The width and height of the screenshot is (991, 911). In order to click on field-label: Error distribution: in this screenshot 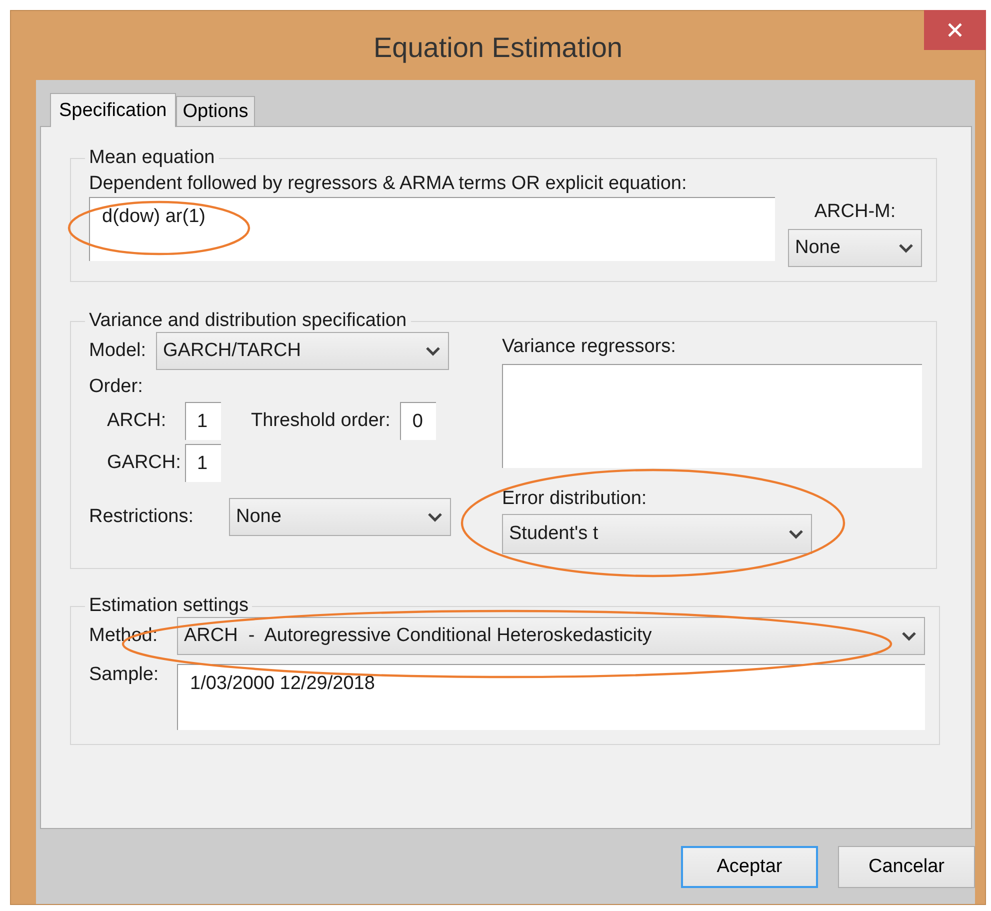, I will do `click(575, 499)`.